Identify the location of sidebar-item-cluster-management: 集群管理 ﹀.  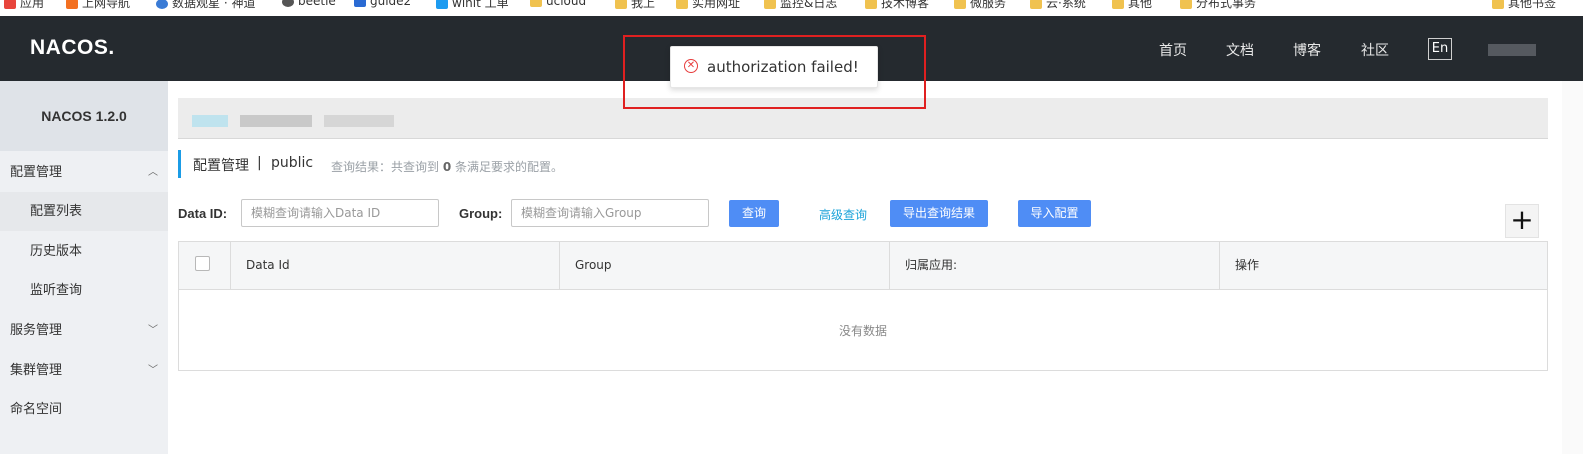
(84, 370).